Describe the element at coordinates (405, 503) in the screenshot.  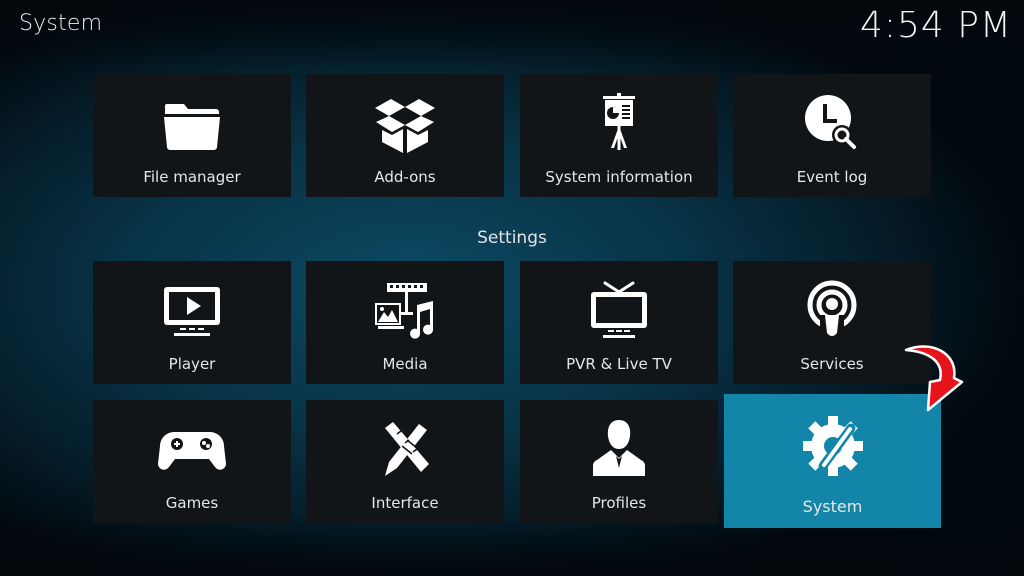
I see `tile-label: Interface` at that location.